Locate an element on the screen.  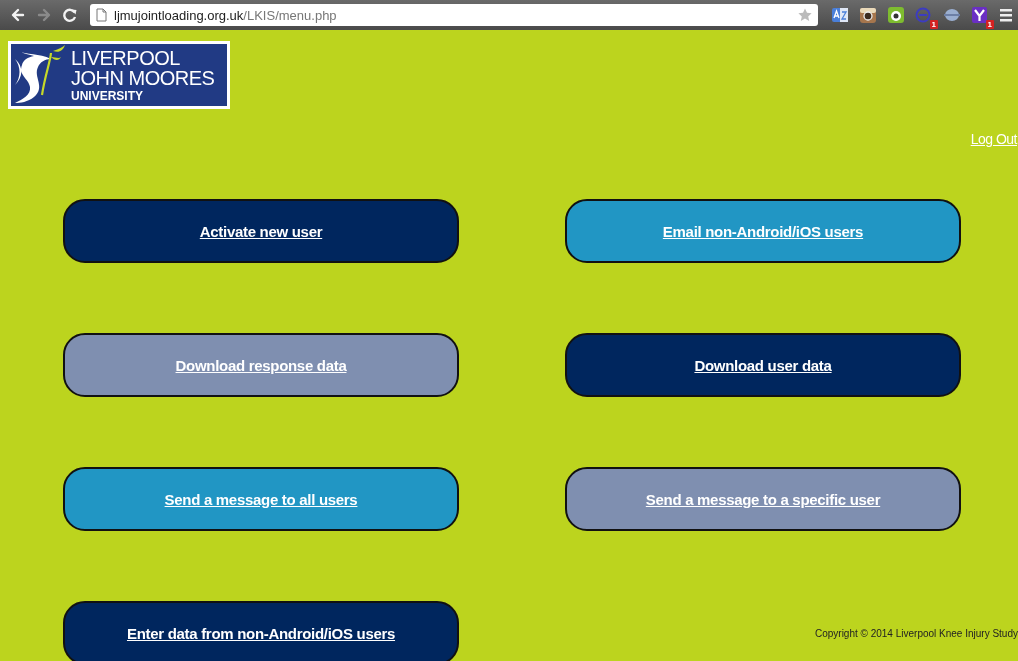
eye-icon is located at coordinates (896, 15).